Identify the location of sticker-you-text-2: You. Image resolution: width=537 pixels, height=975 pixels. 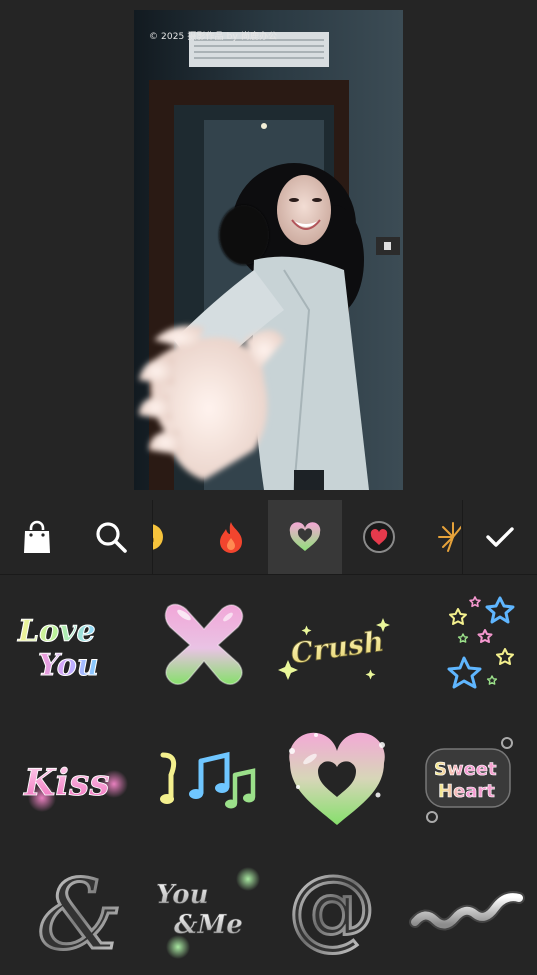
(182, 895).